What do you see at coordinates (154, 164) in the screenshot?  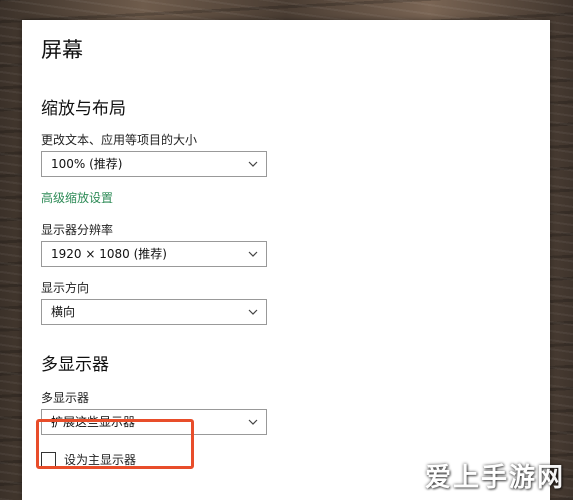 I see `text-size-dropdown: 100% (推荐)` at bounding box center [154, 164].